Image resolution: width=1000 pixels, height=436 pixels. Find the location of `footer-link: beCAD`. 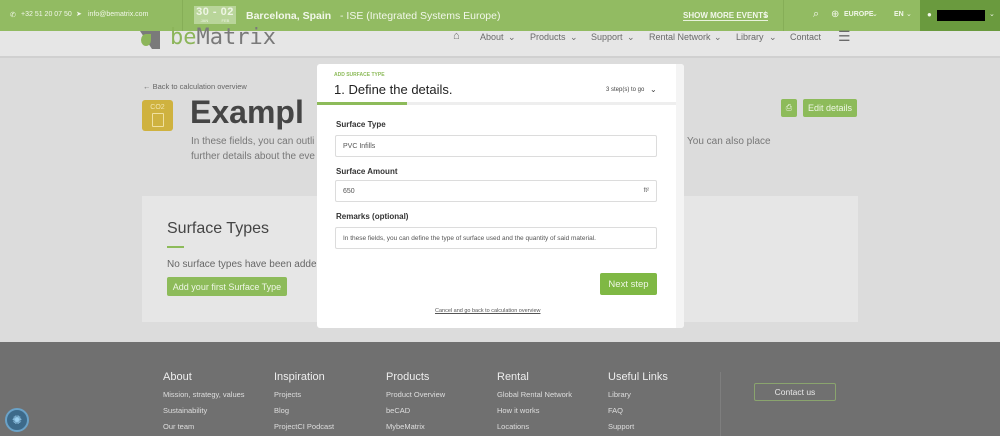

footer-link: beCAD is located at coordinates (398, 410).